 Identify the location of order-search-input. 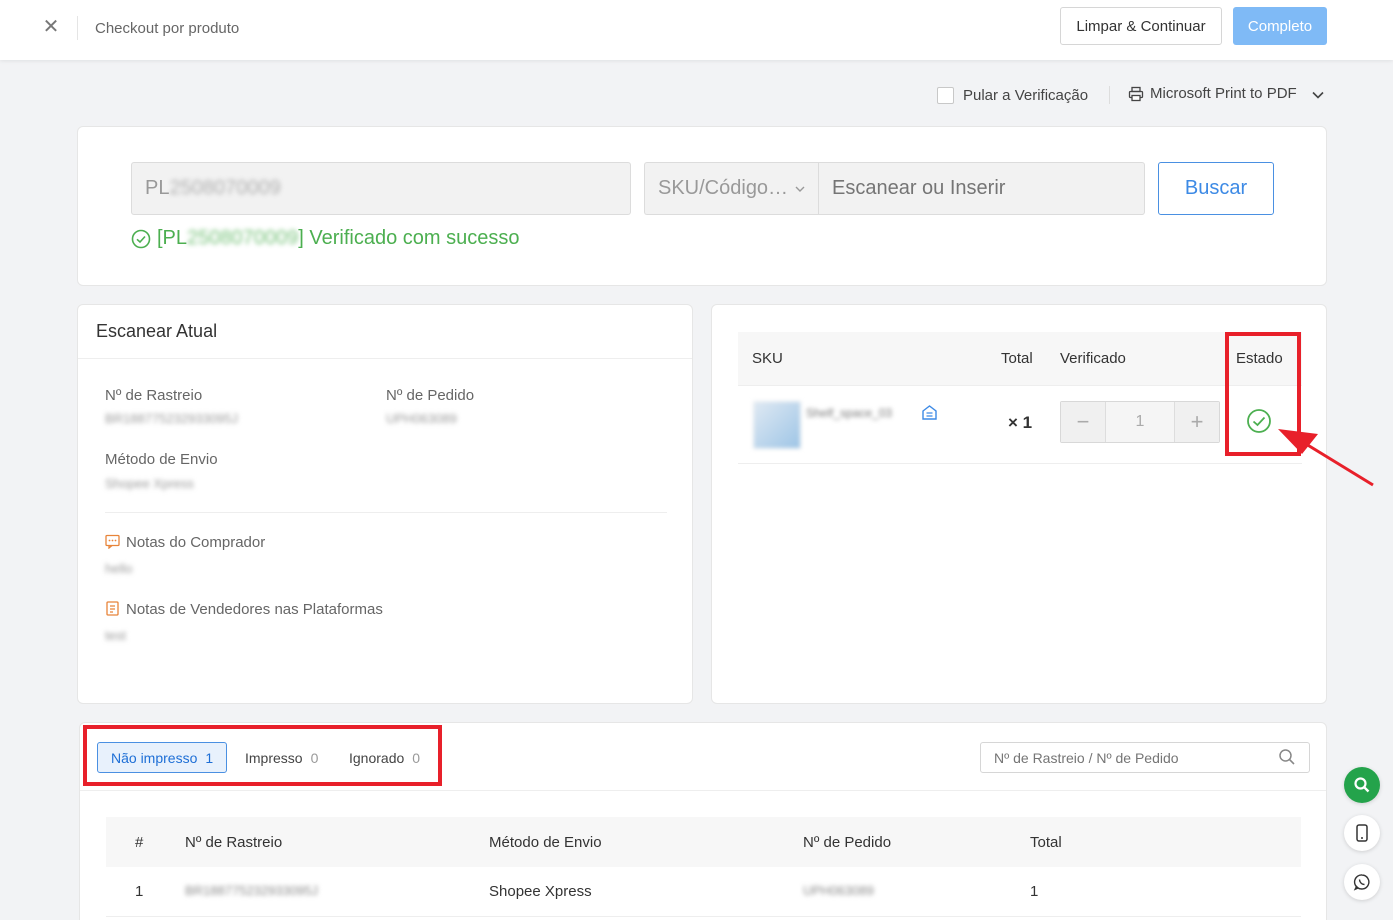
(1145, 757).